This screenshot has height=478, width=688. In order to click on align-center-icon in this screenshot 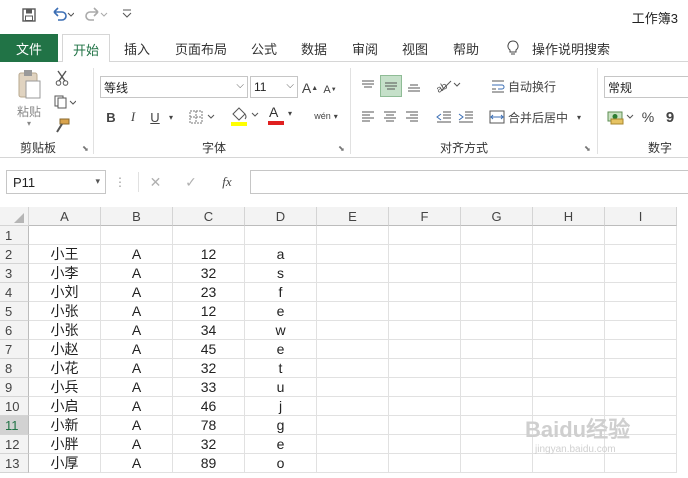, I will do `click(390, 117)`.